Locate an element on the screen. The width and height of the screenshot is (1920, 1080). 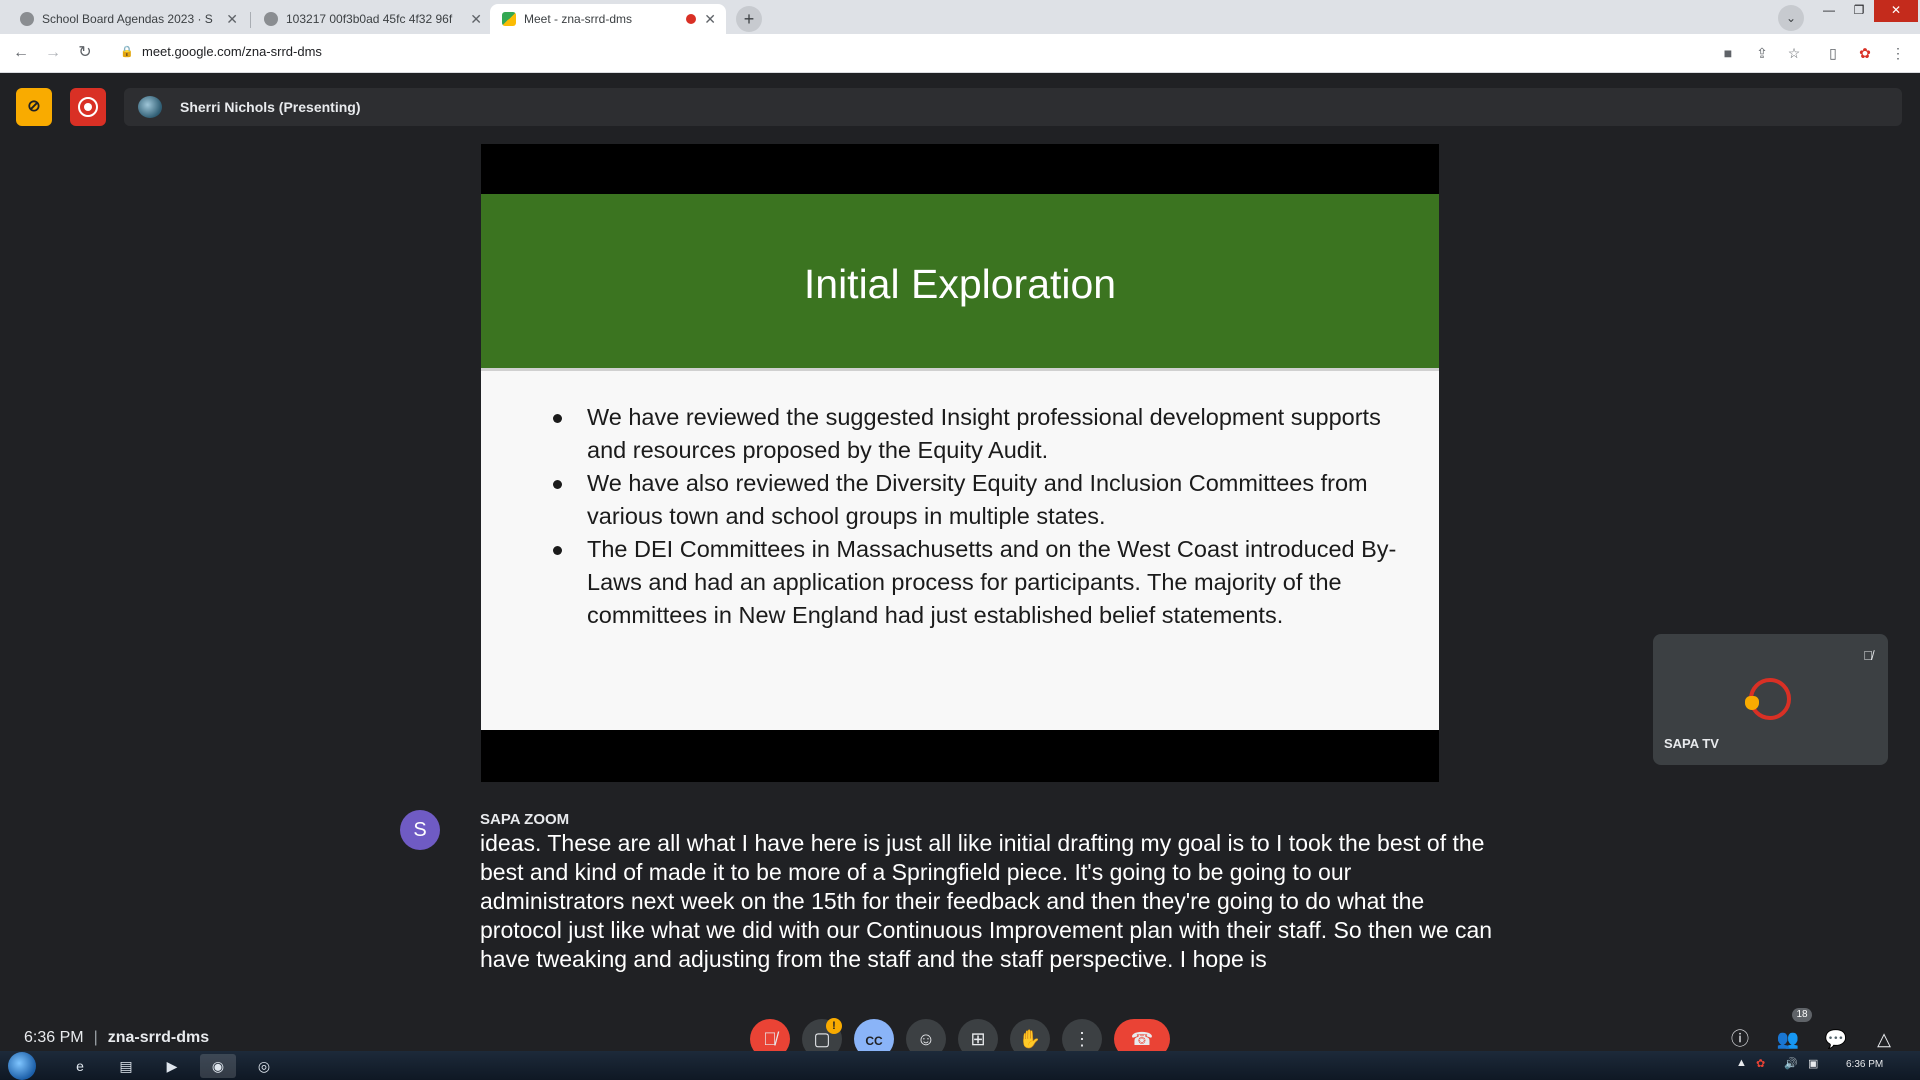
caption-speaker-avatar: S is located at coordinates (420, 830).